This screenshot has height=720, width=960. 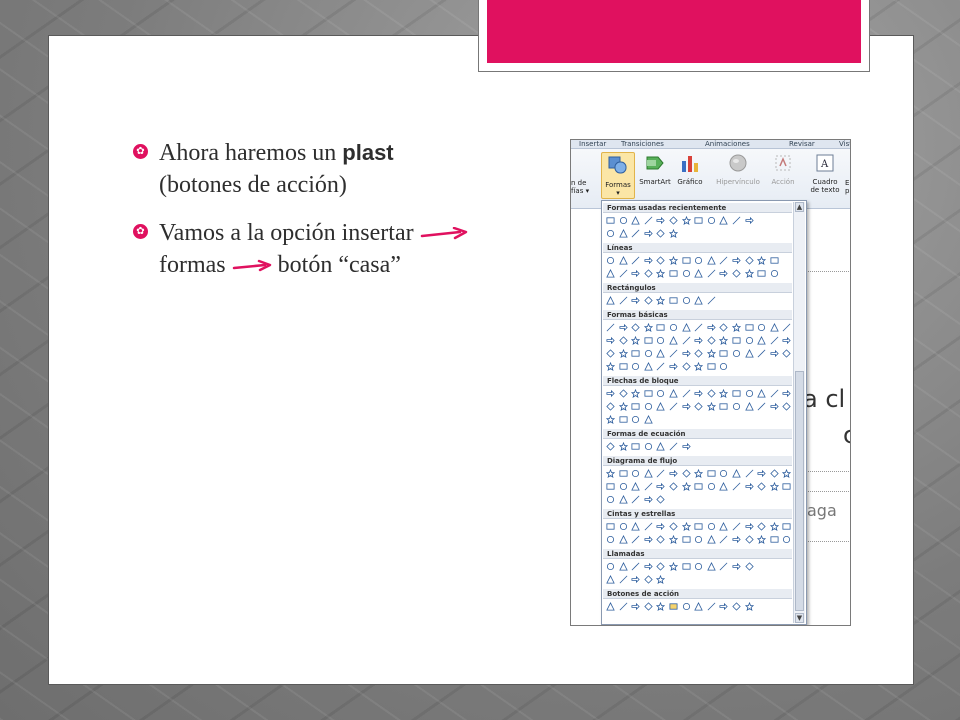 I want to click on tab-transiciones: Transiciones, so click(x=642, y=144).